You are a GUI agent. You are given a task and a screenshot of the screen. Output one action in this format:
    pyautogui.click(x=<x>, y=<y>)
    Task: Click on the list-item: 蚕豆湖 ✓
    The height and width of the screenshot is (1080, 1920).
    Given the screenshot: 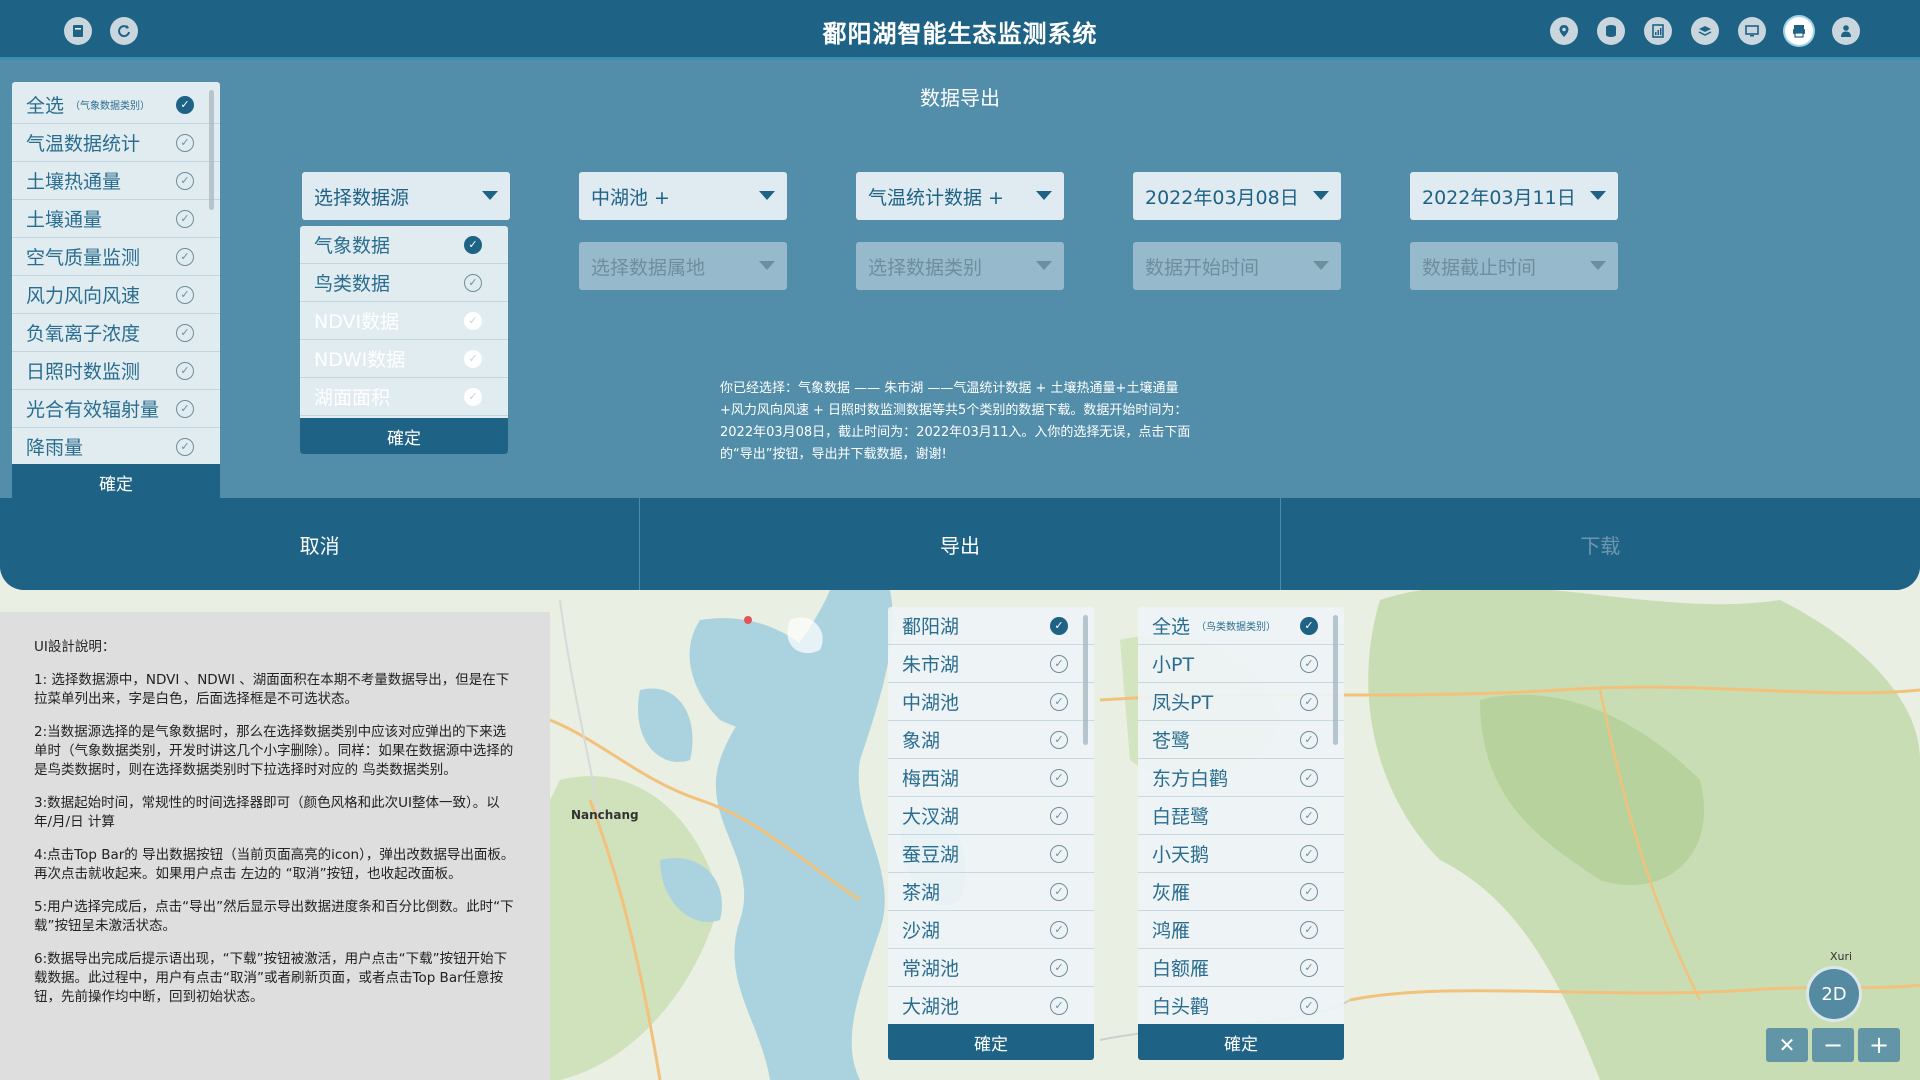 What is the action you would take?
    pyautogui.click(x=991, y=854)
    